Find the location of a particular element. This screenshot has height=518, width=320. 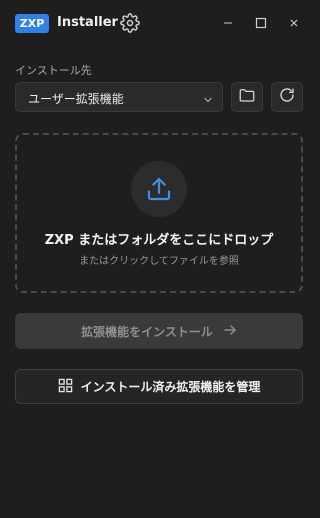

chevron-down-icon is located at coordinates (208, 100).